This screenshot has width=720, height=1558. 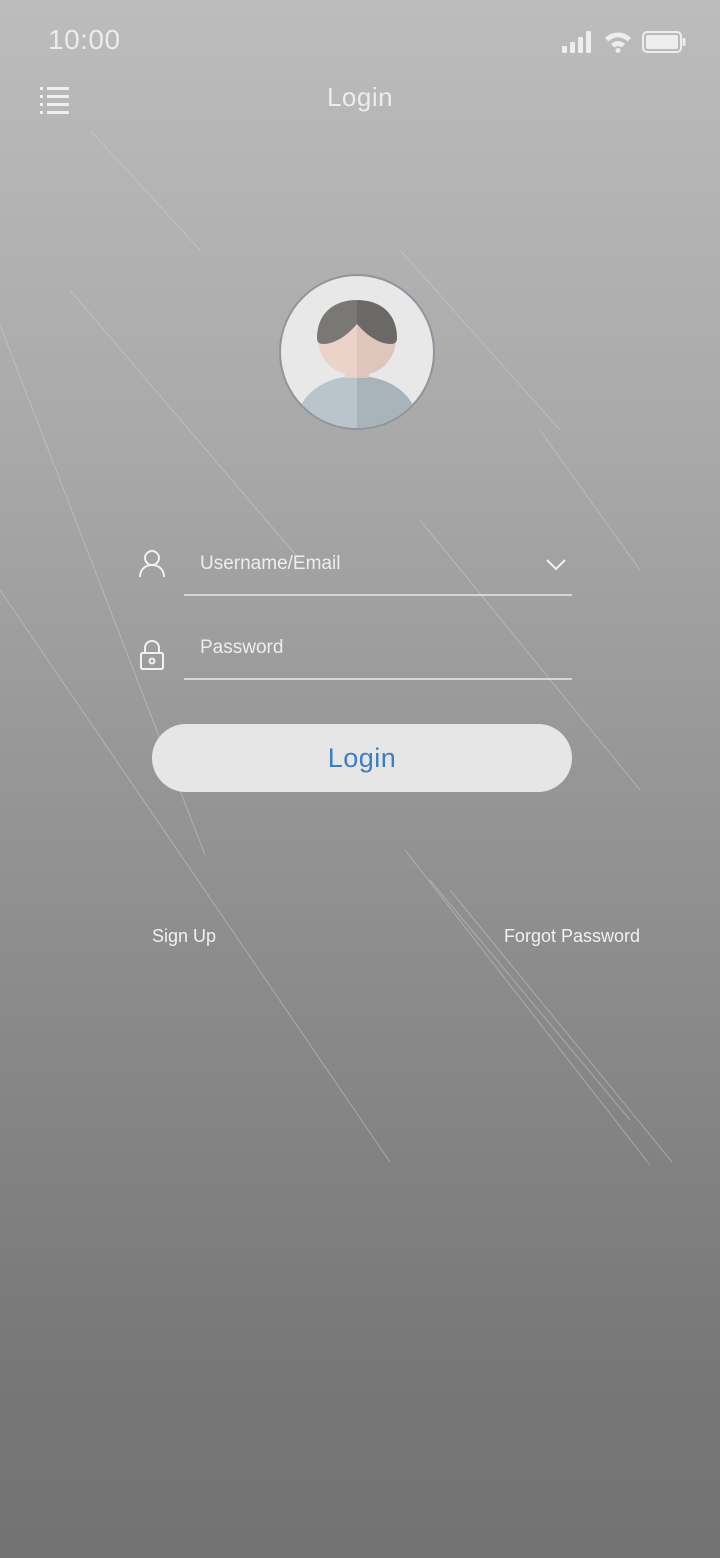 I want to click on avatar, so click(x=357, y=352).